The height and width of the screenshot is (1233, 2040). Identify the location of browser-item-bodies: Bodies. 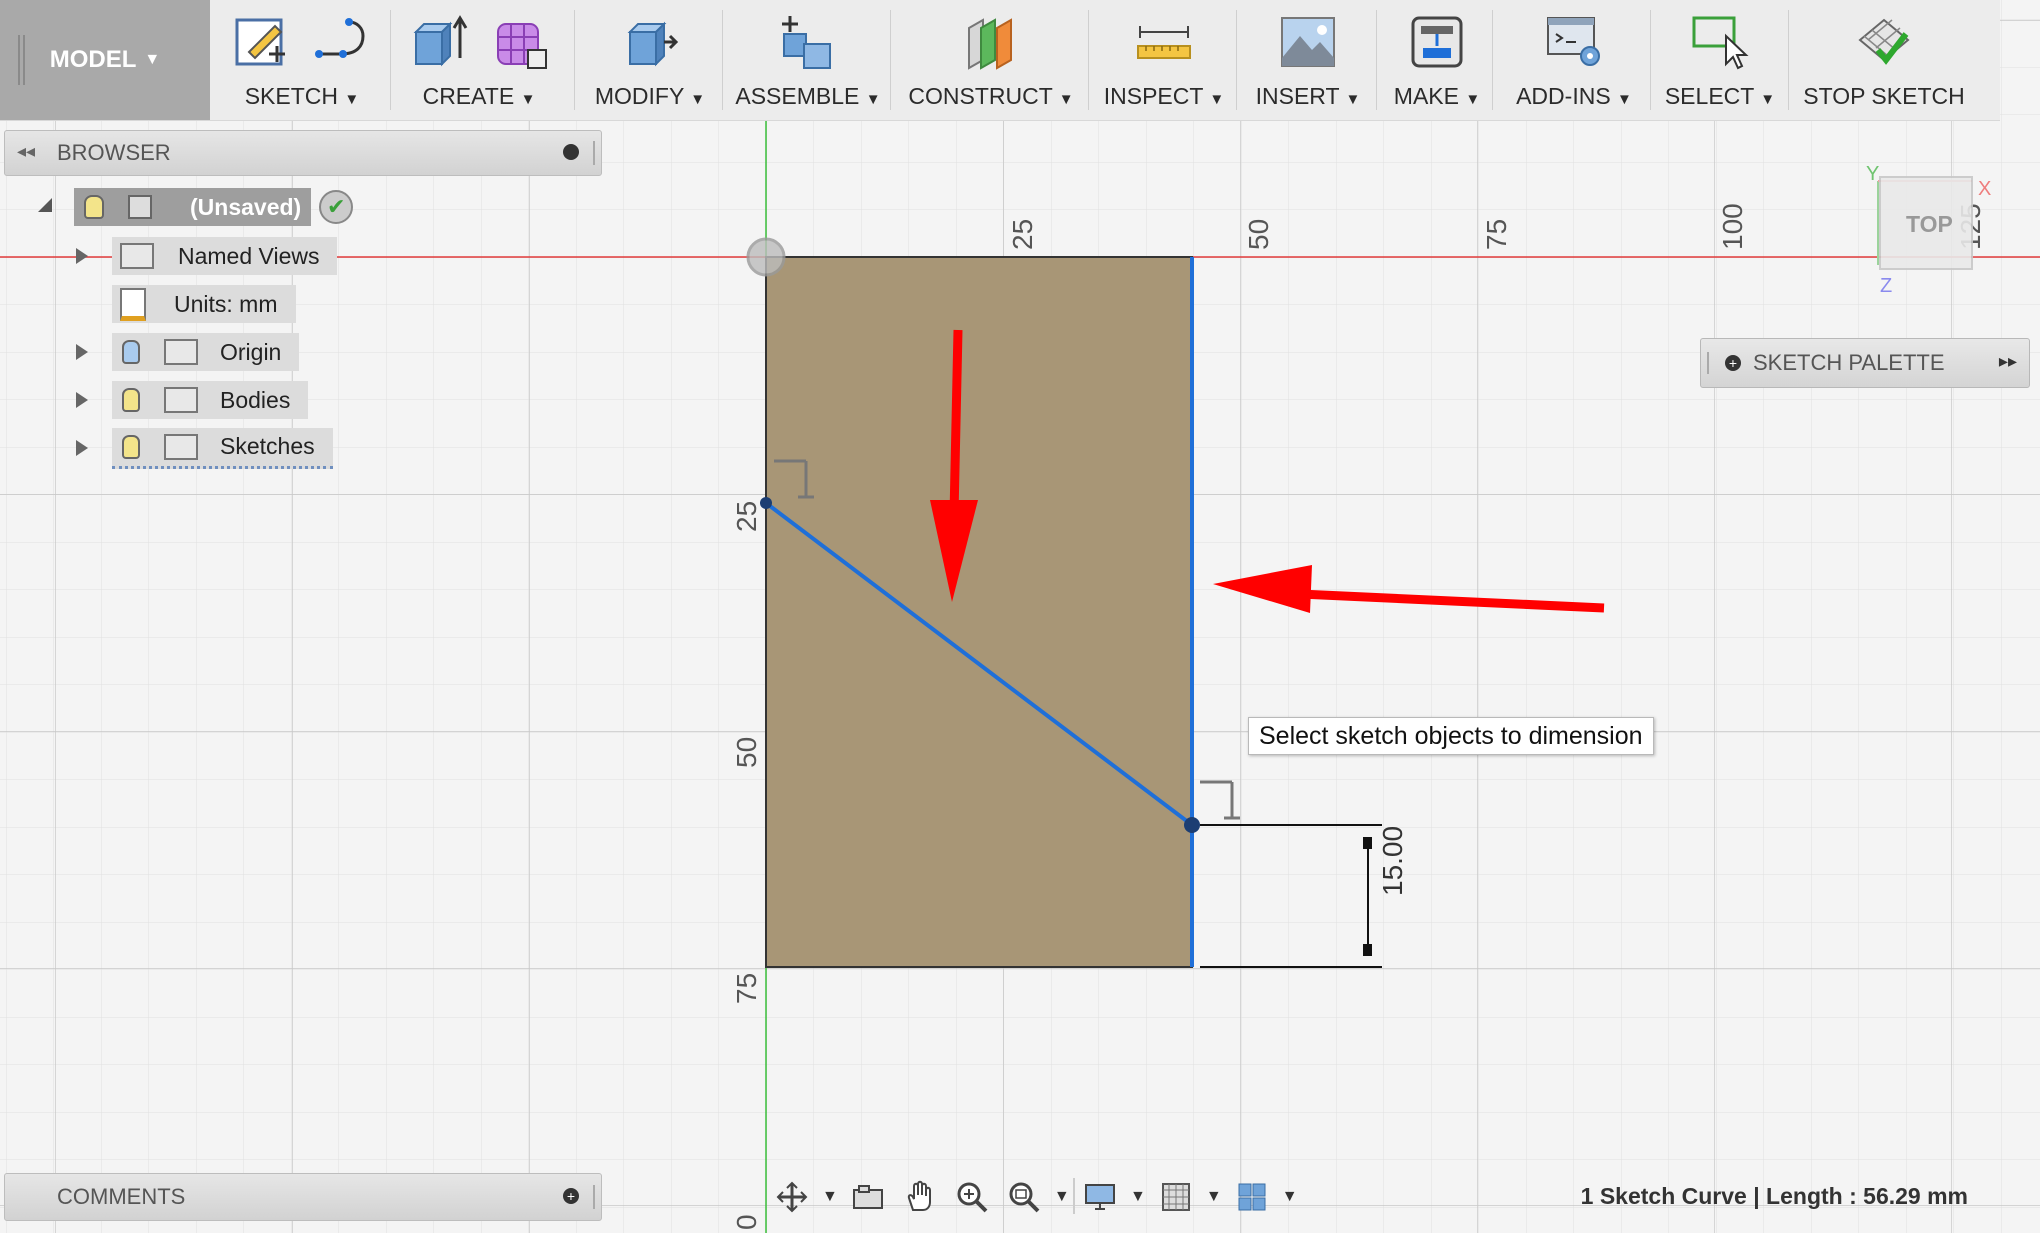
(210, 400).